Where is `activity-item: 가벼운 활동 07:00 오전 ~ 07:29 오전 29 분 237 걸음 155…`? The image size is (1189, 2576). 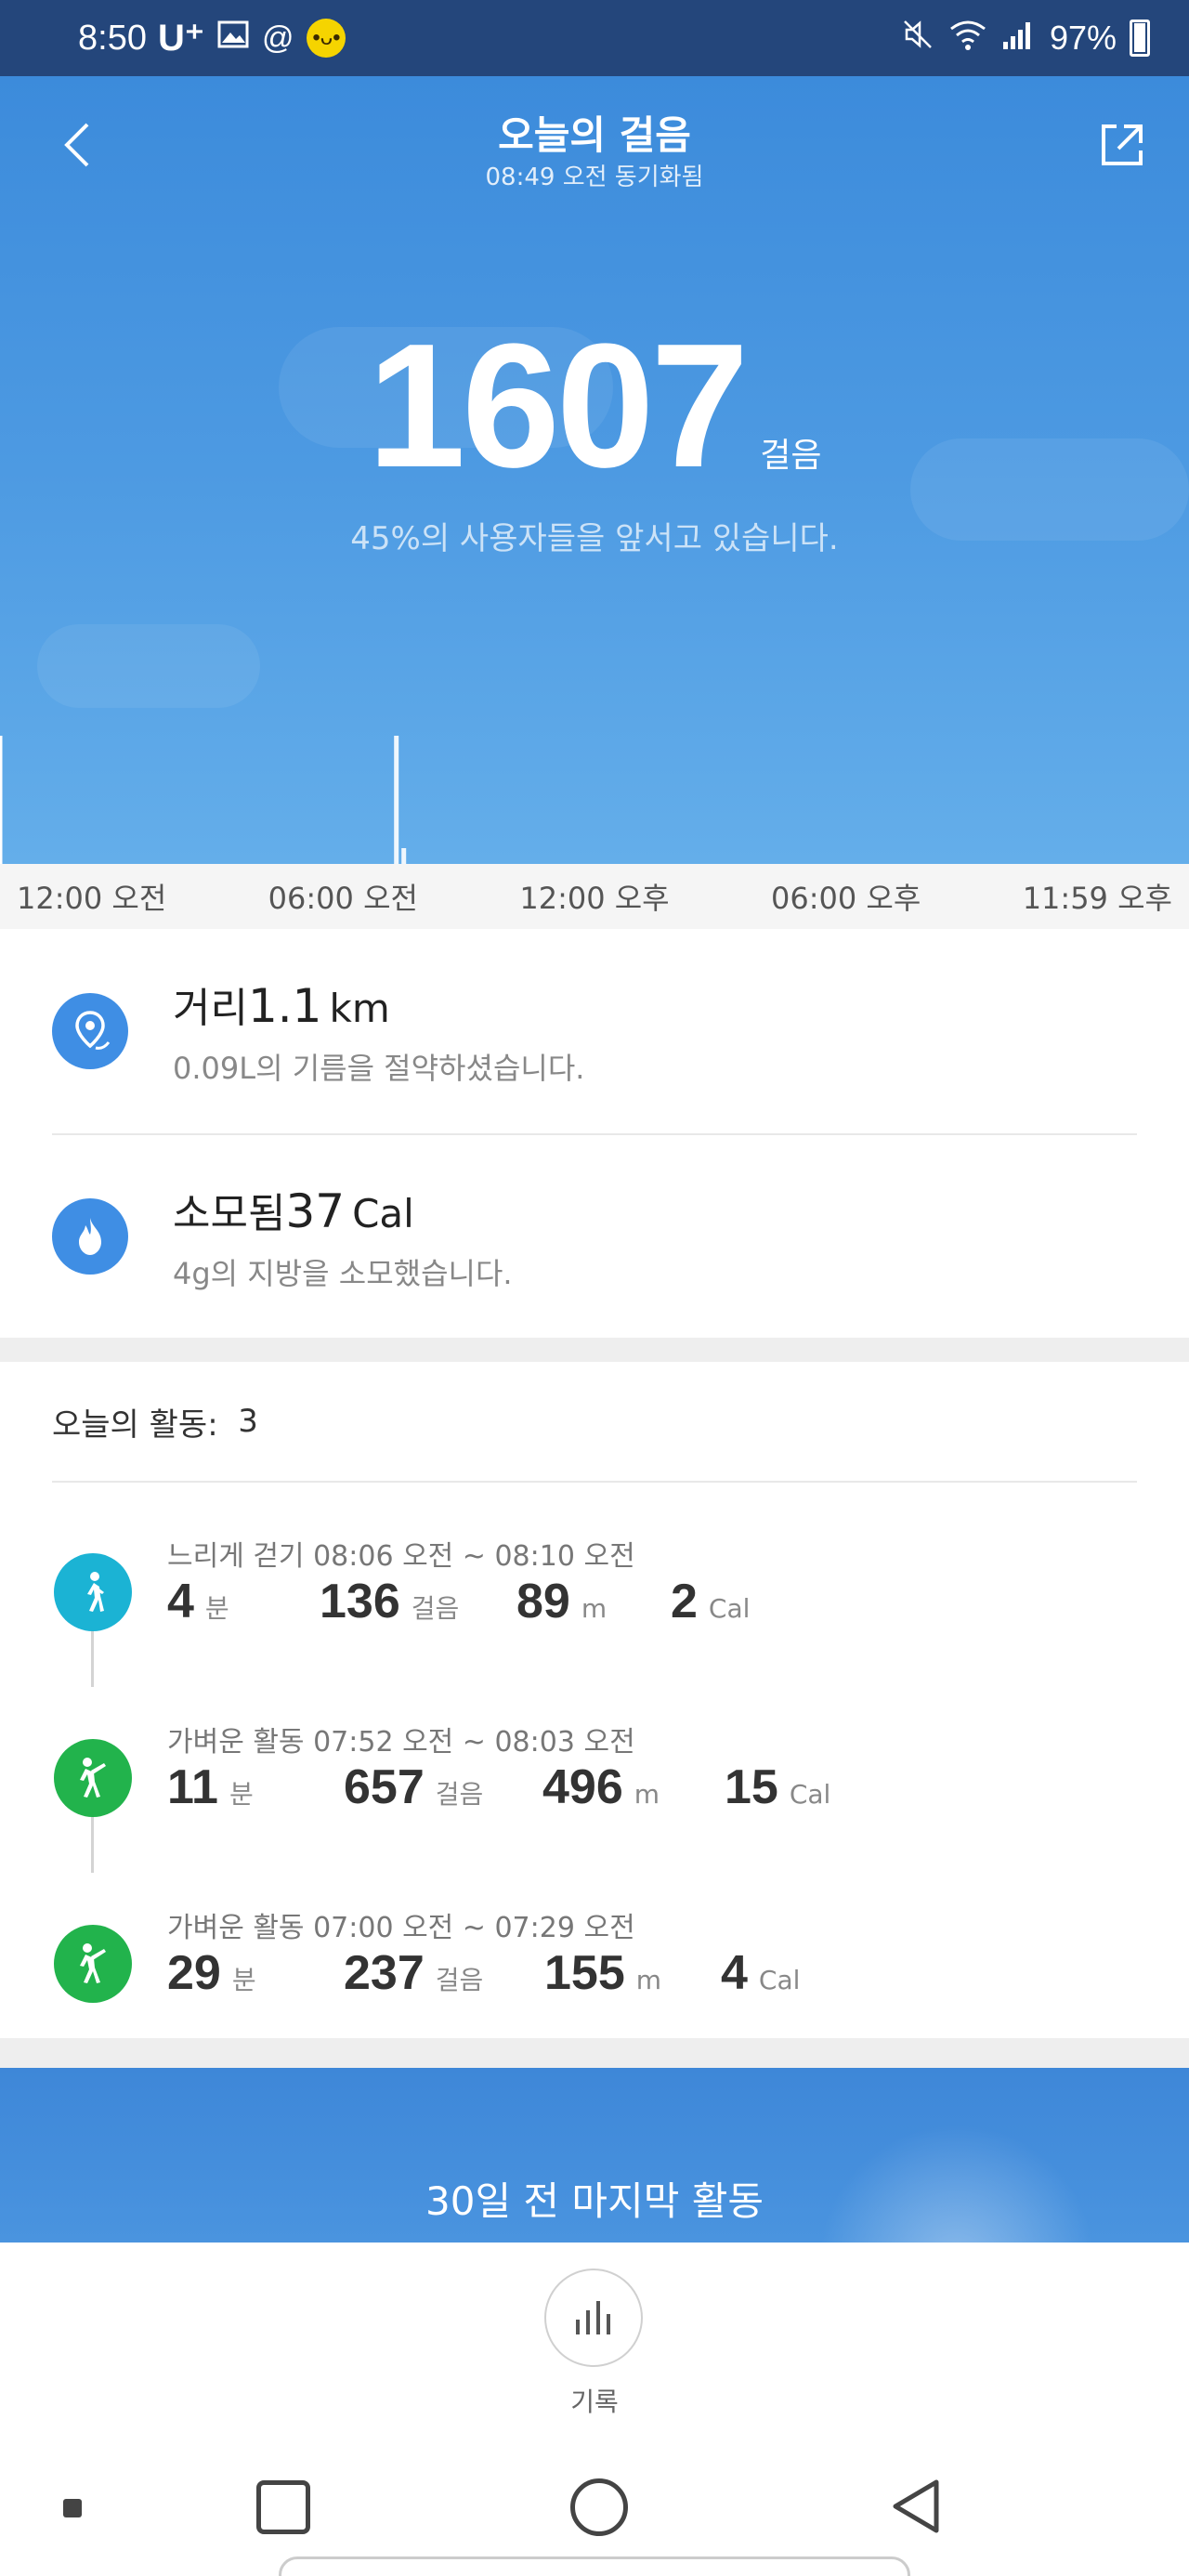
activity-item: 가벼운 활동 07:00 오전 ~ 07:29 오전 29 분 237 걸음 155… is located at coordinates (594, 1978).